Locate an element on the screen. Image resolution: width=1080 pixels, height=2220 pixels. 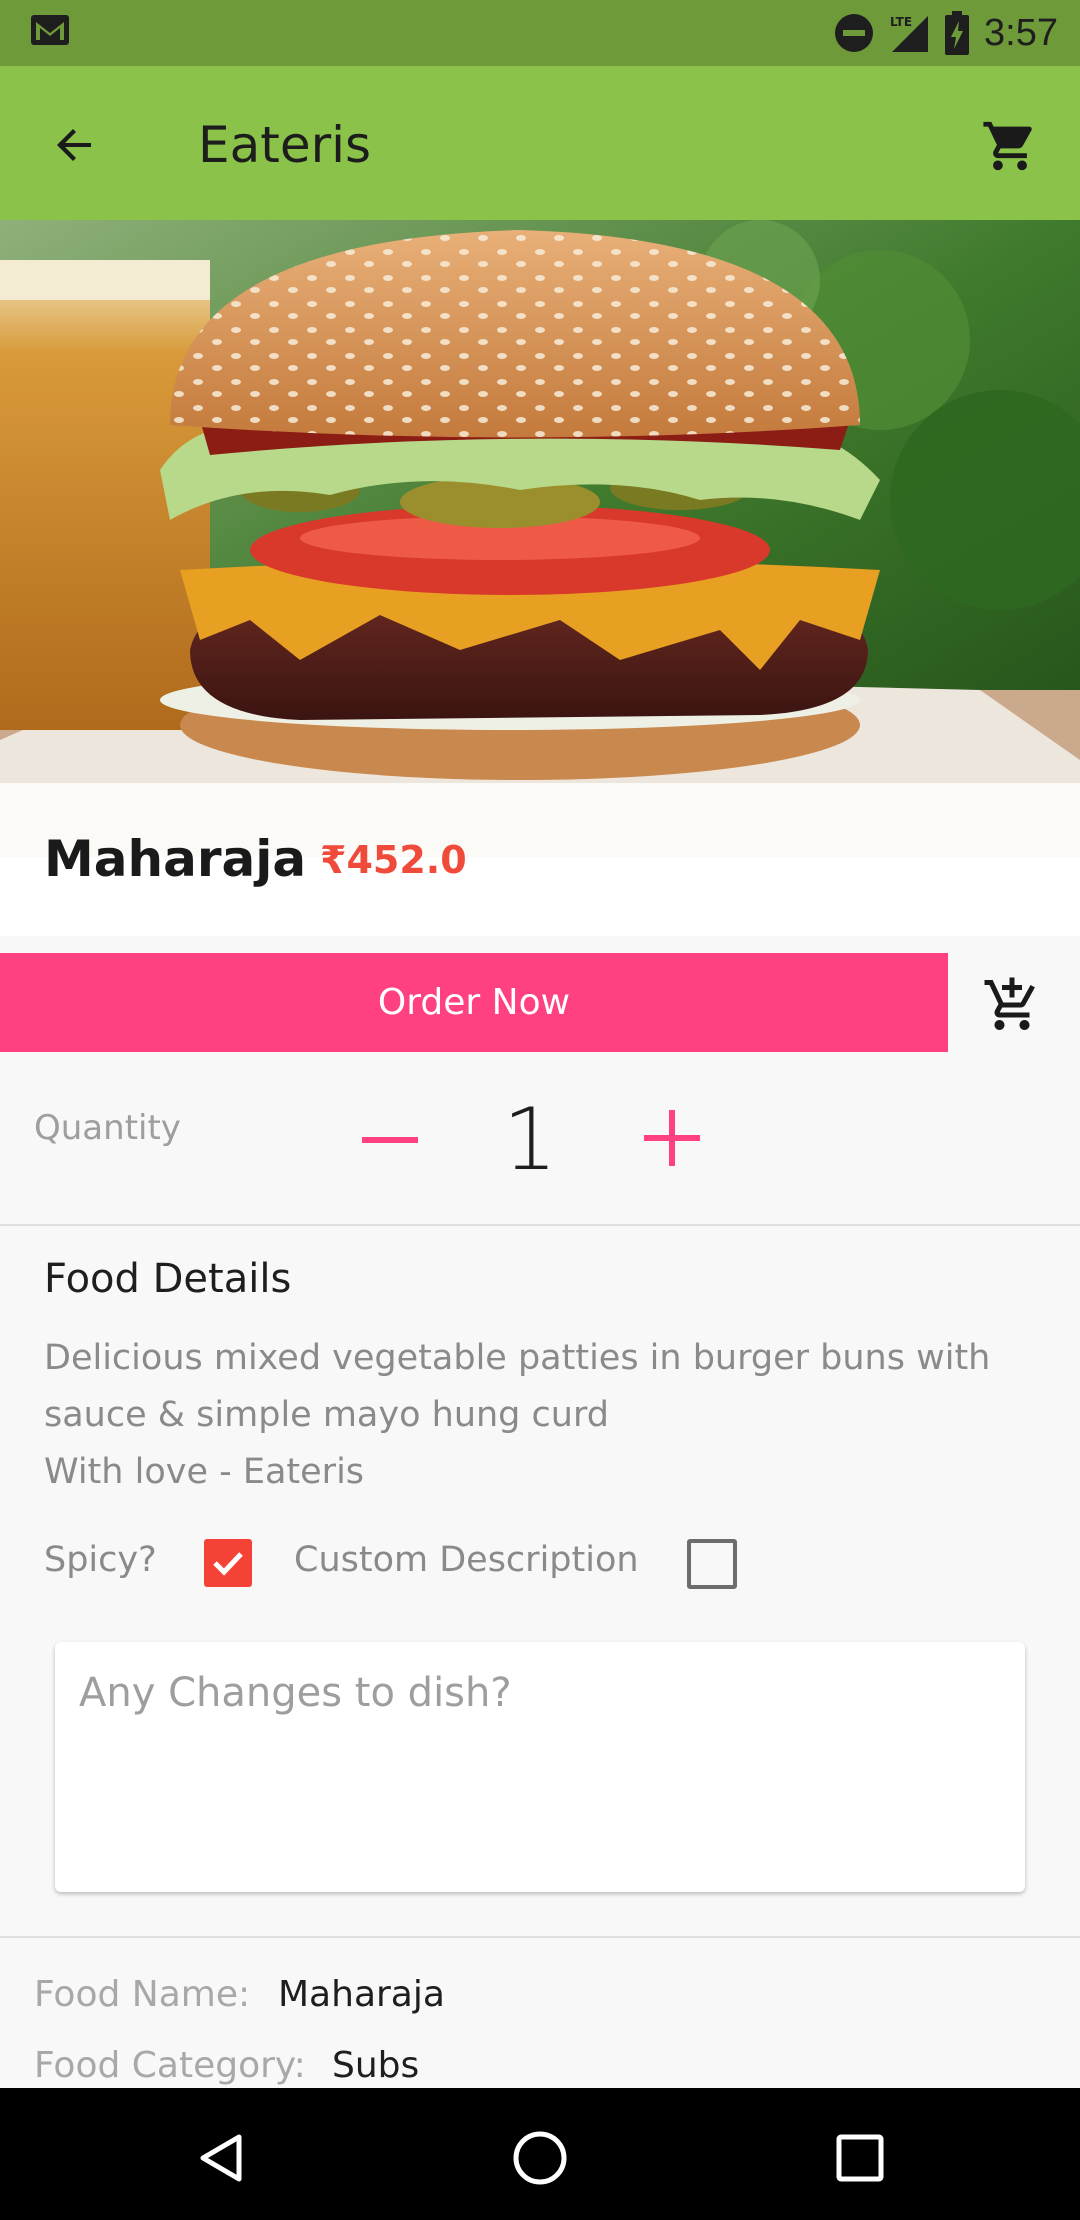
add-to-cart-button is located at coordinates (1012, 1005).